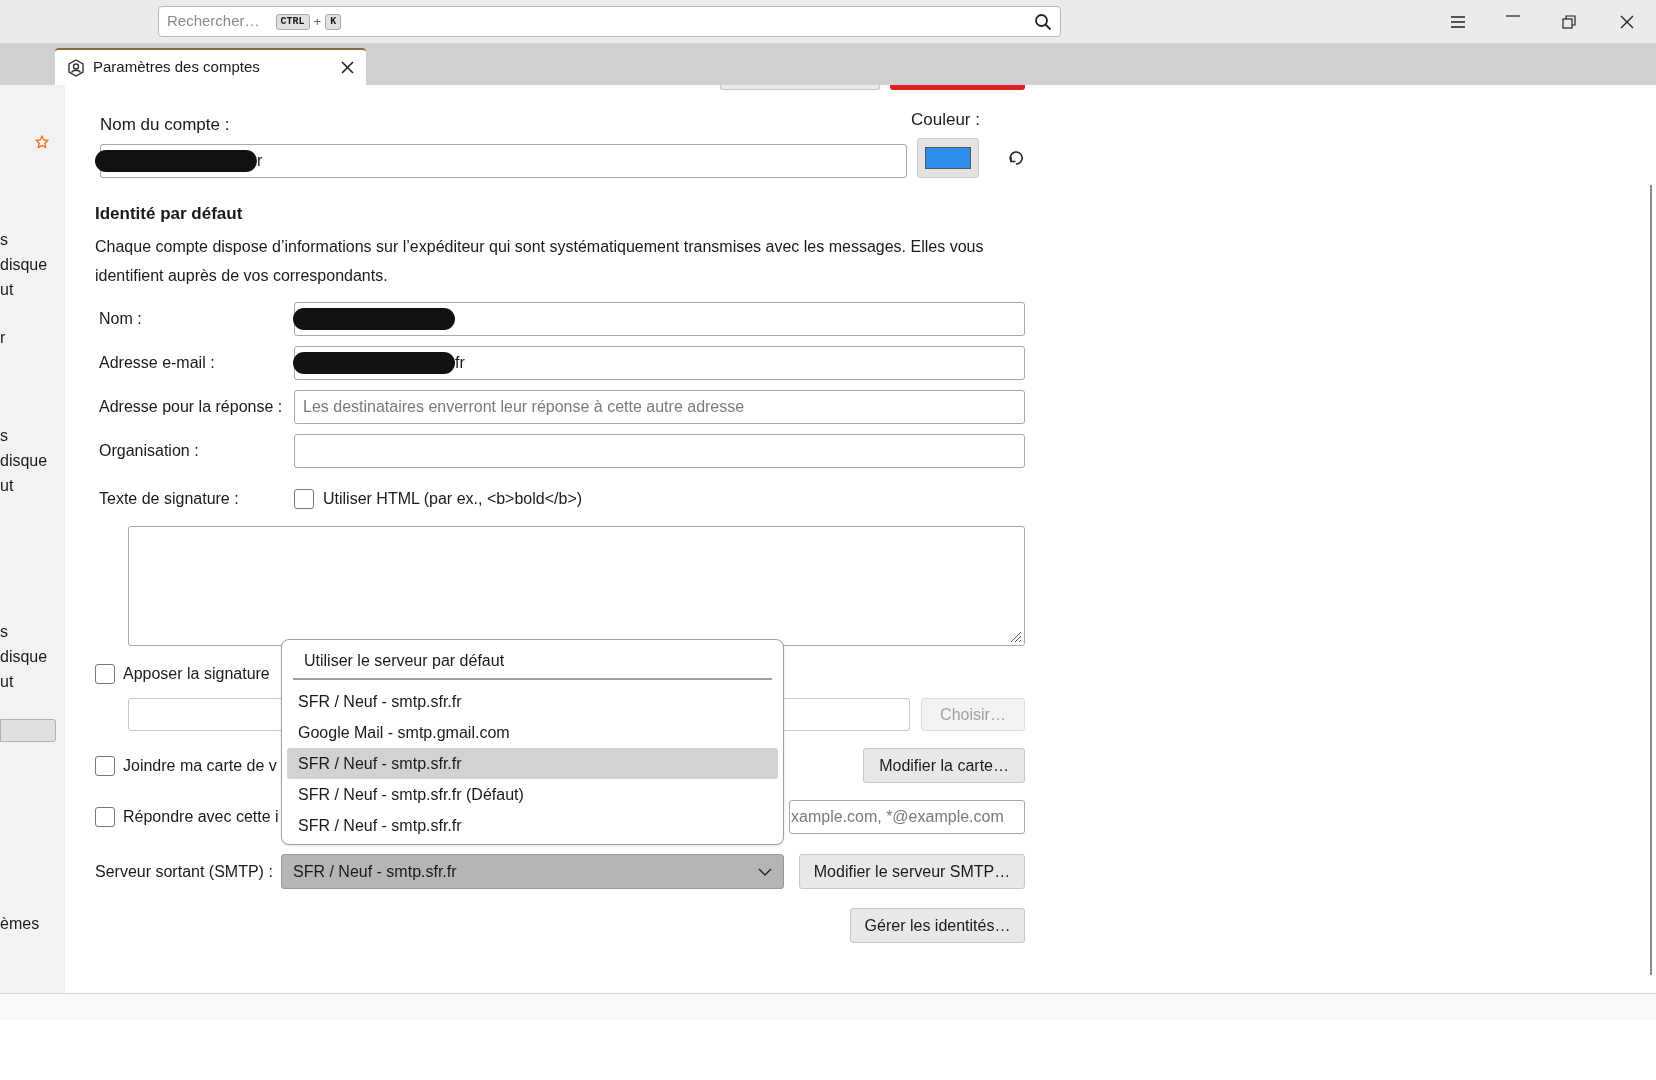 The image size is (1656, 1080). What do you see at coordinates (609, 21) in the screenshot?
I see `search-field: Rechercher… CTRL + K` at bounding box center [609, 21].